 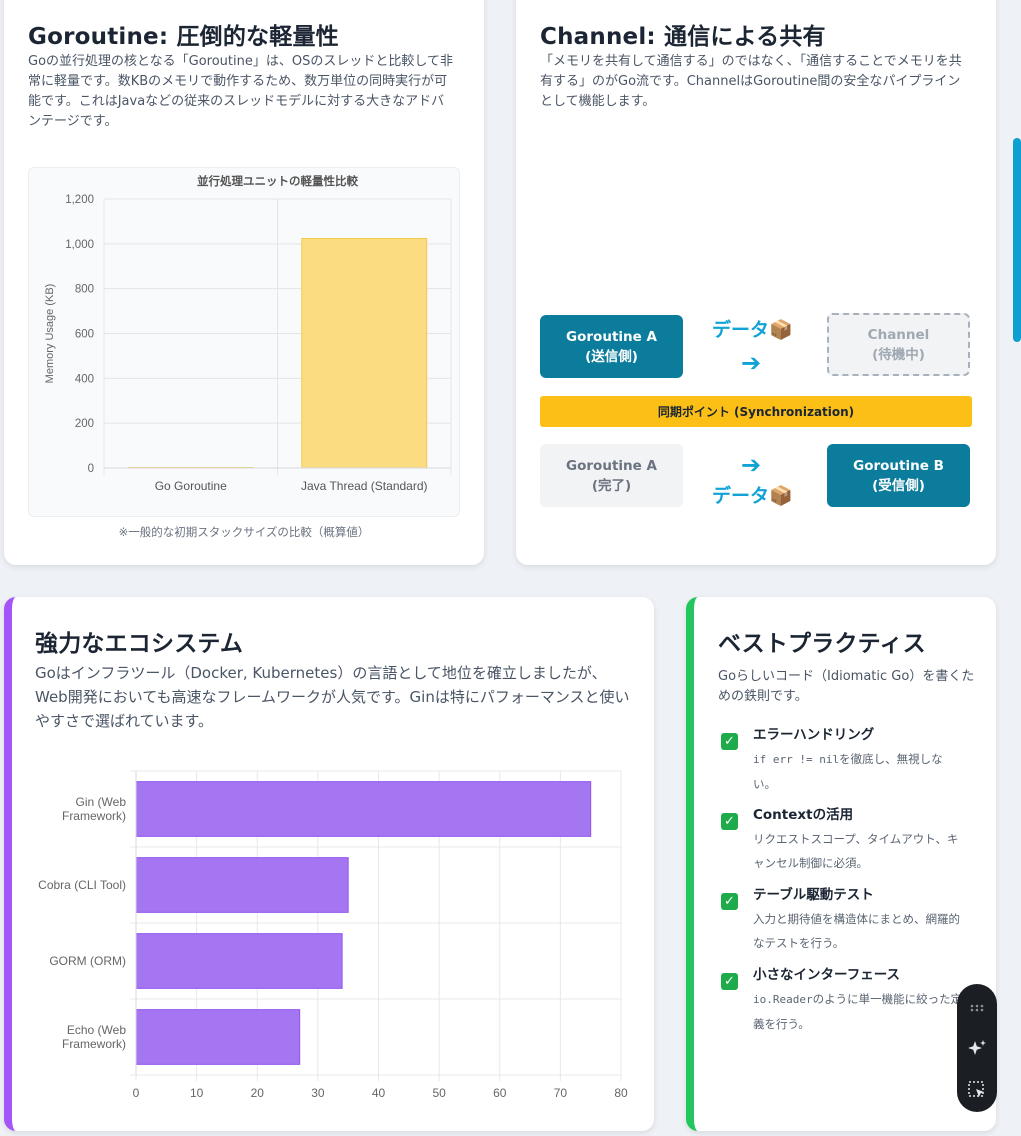 I want to click on y-tick-label: 0, so click(x=91, y=469).